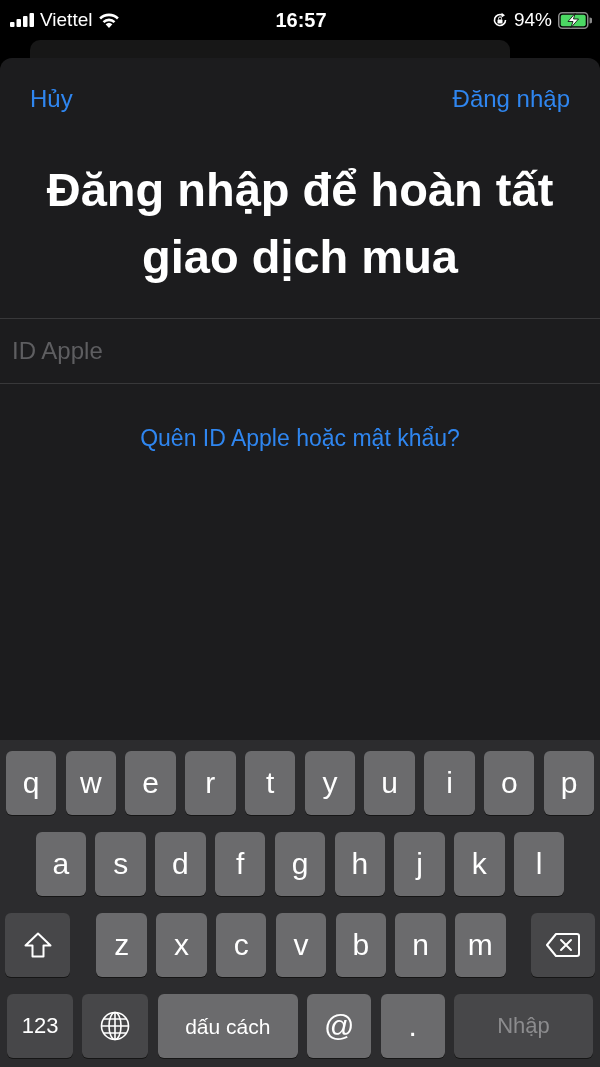 Image resolution: width=600 pixels, height=1067 pixels. What do you see at coordinates (499, 20) in the screenshot?
I see `rotation-lock-icon` at bounding box center [499, 20].